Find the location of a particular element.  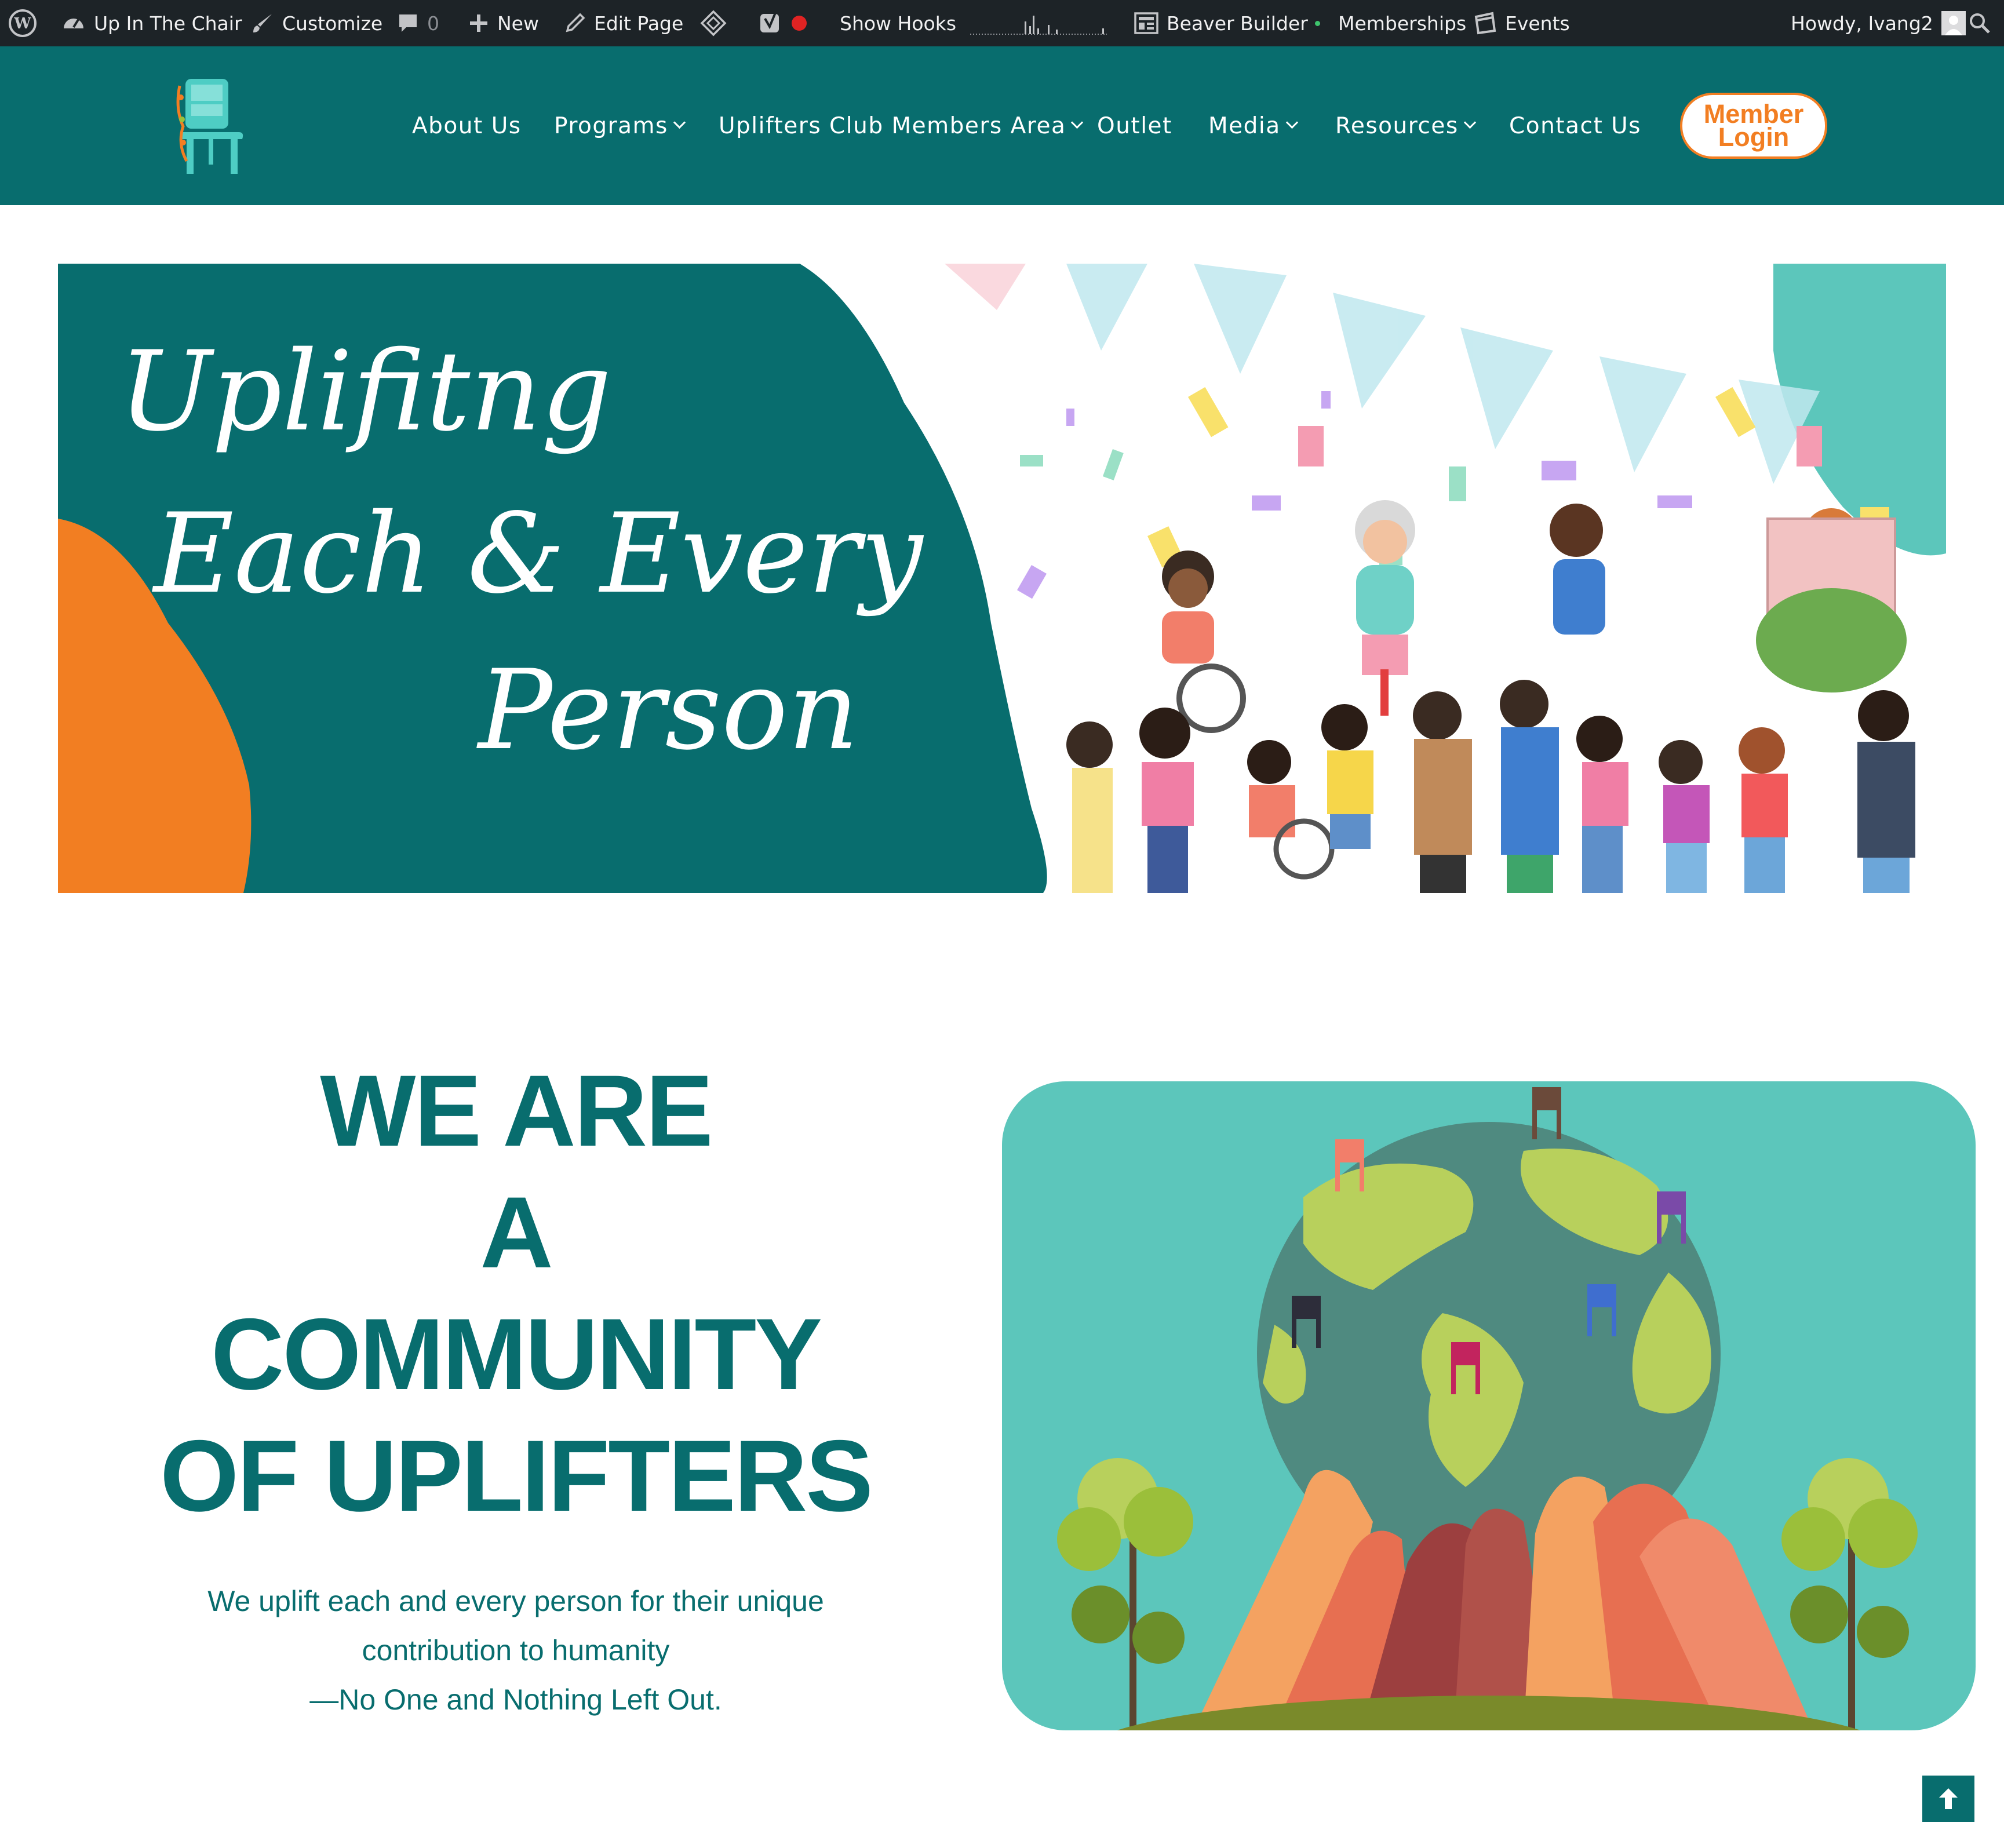

events-link: Events is located at coordinates (1522, 23).